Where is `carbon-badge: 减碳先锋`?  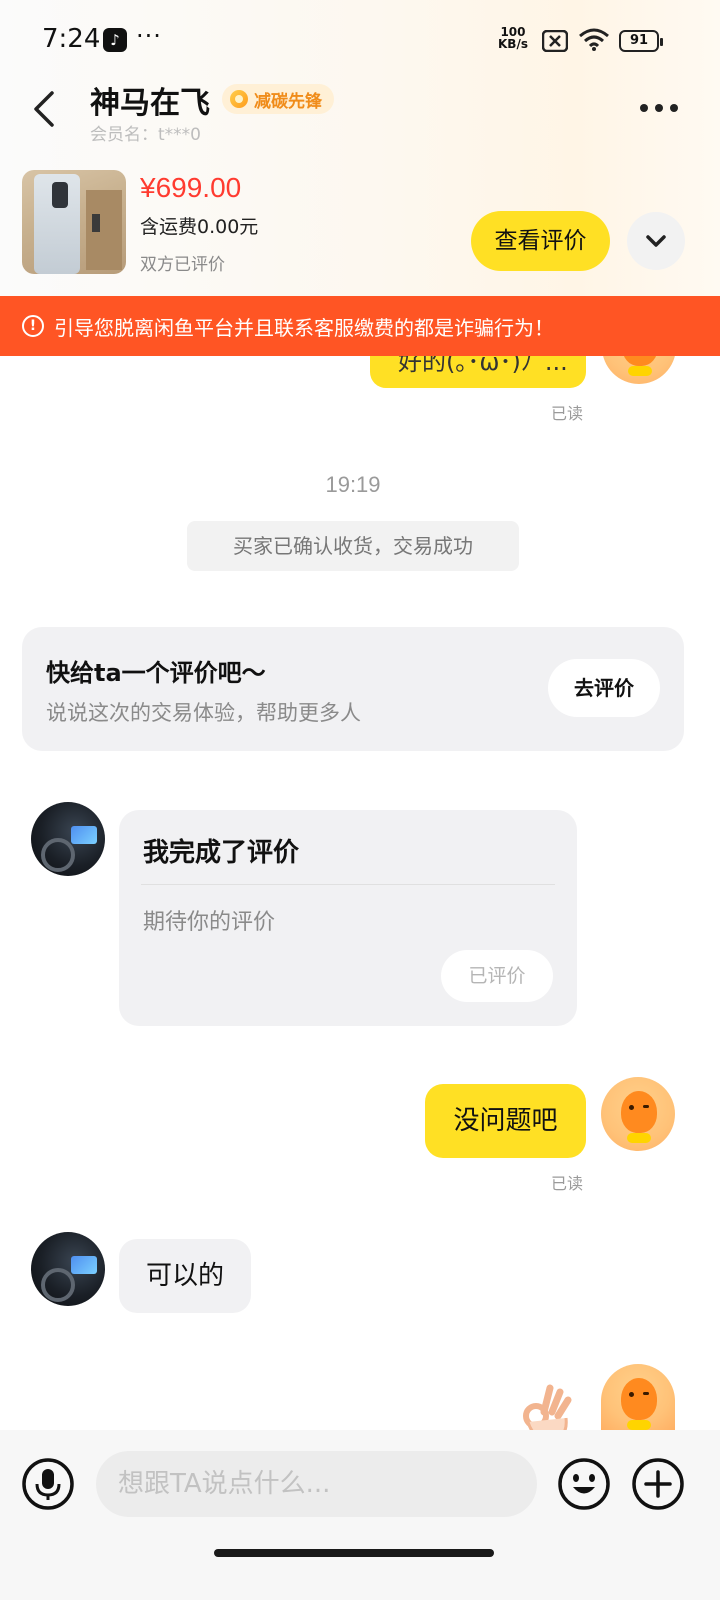 carbon-badge: 减碳先锋 is located at coordinates (278, 99).